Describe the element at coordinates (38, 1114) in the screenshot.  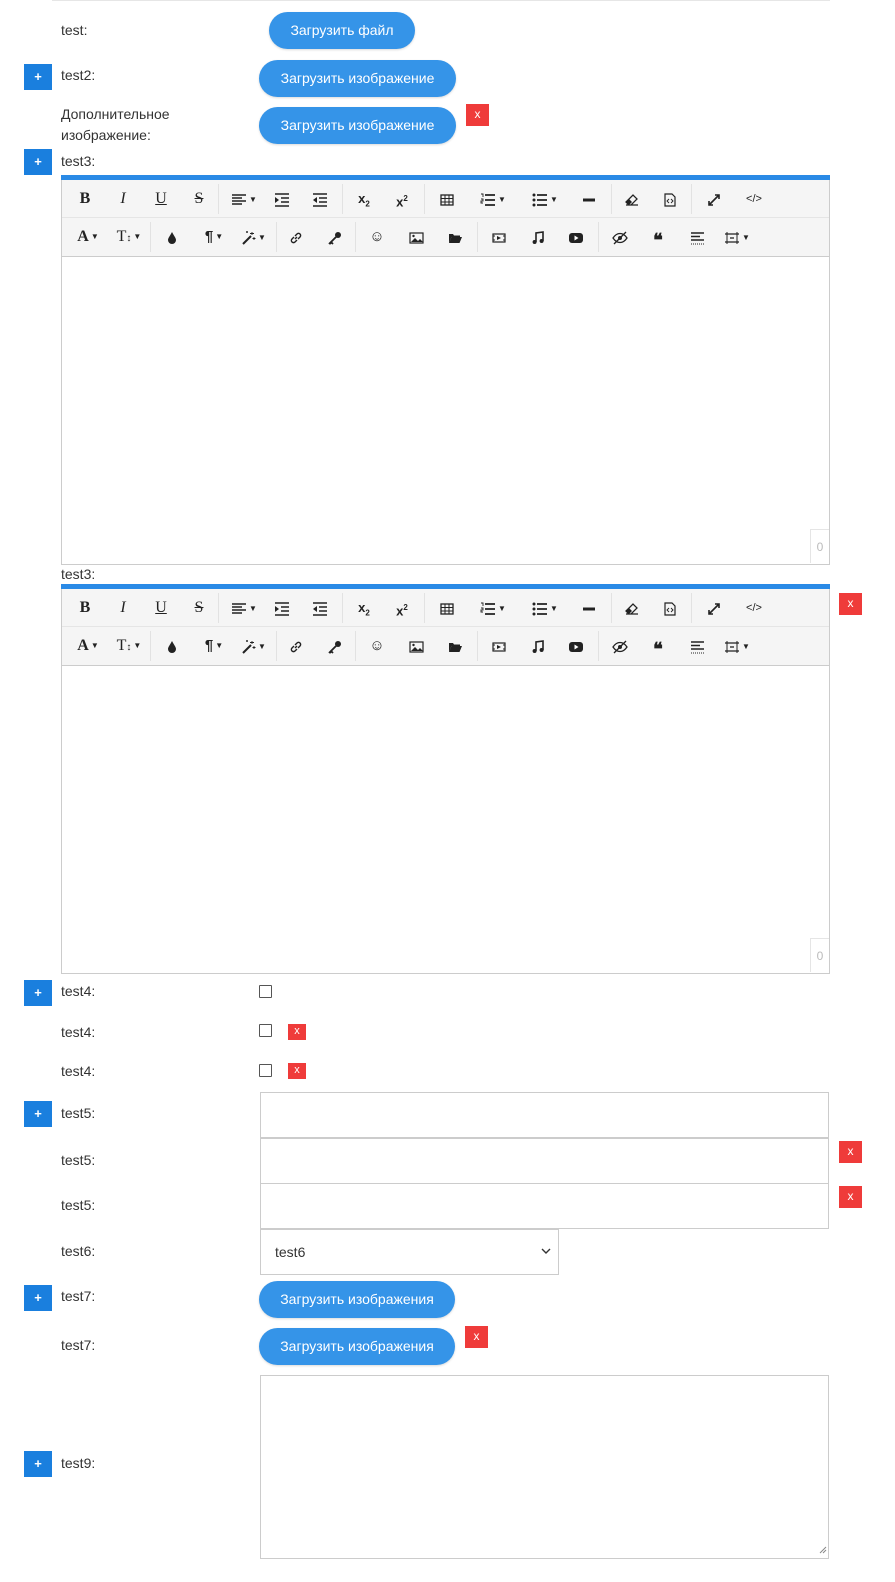
I see `add-test5-button: +` at that location.